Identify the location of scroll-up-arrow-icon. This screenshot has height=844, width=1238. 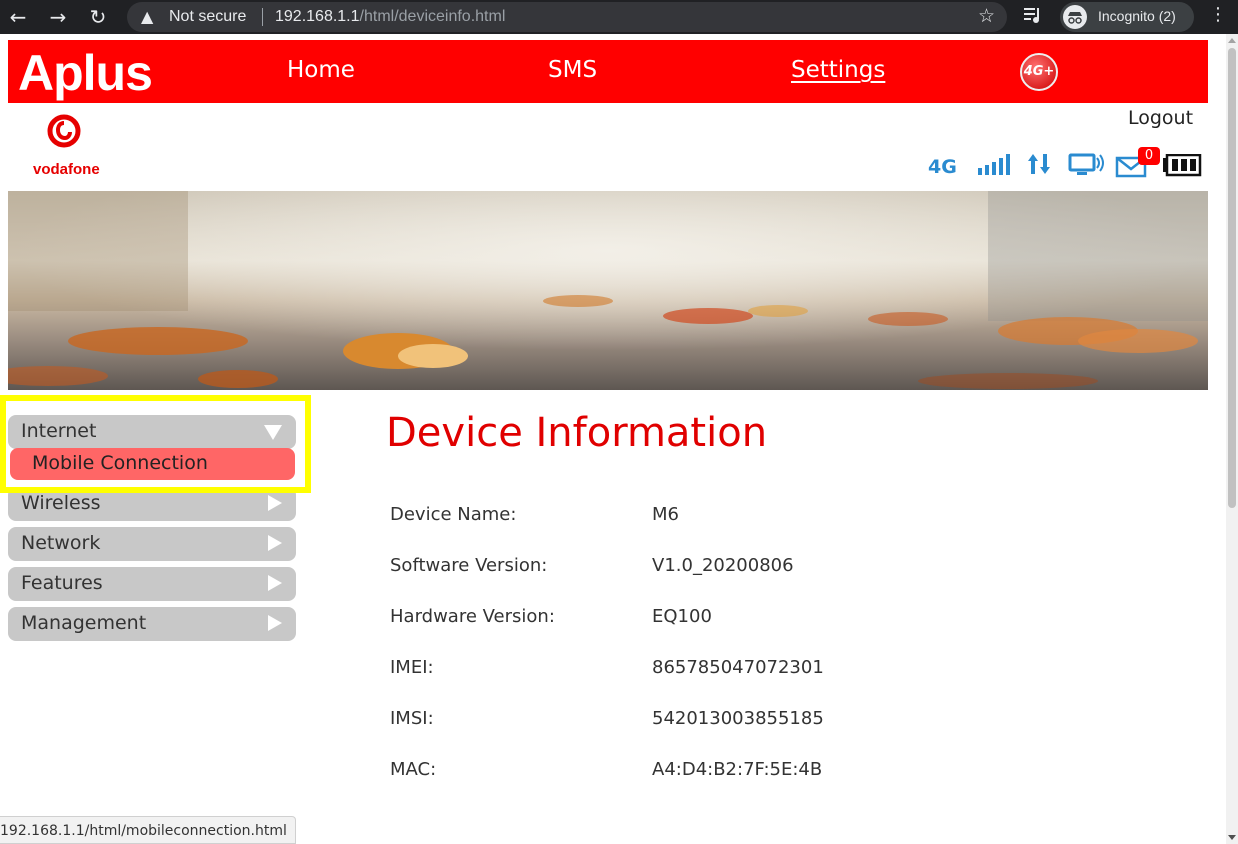
(1232, 40).